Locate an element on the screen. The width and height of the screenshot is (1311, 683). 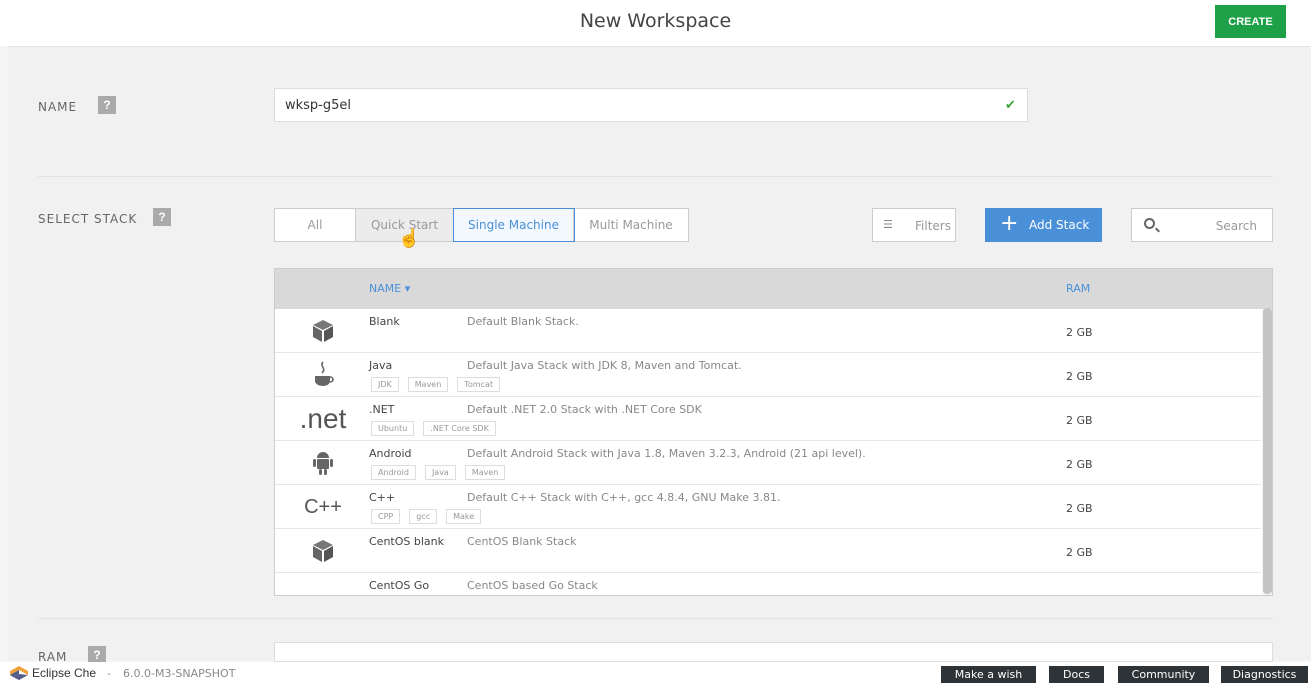
stack-tags: Android Java Maven is located at coordinates (438, 472).